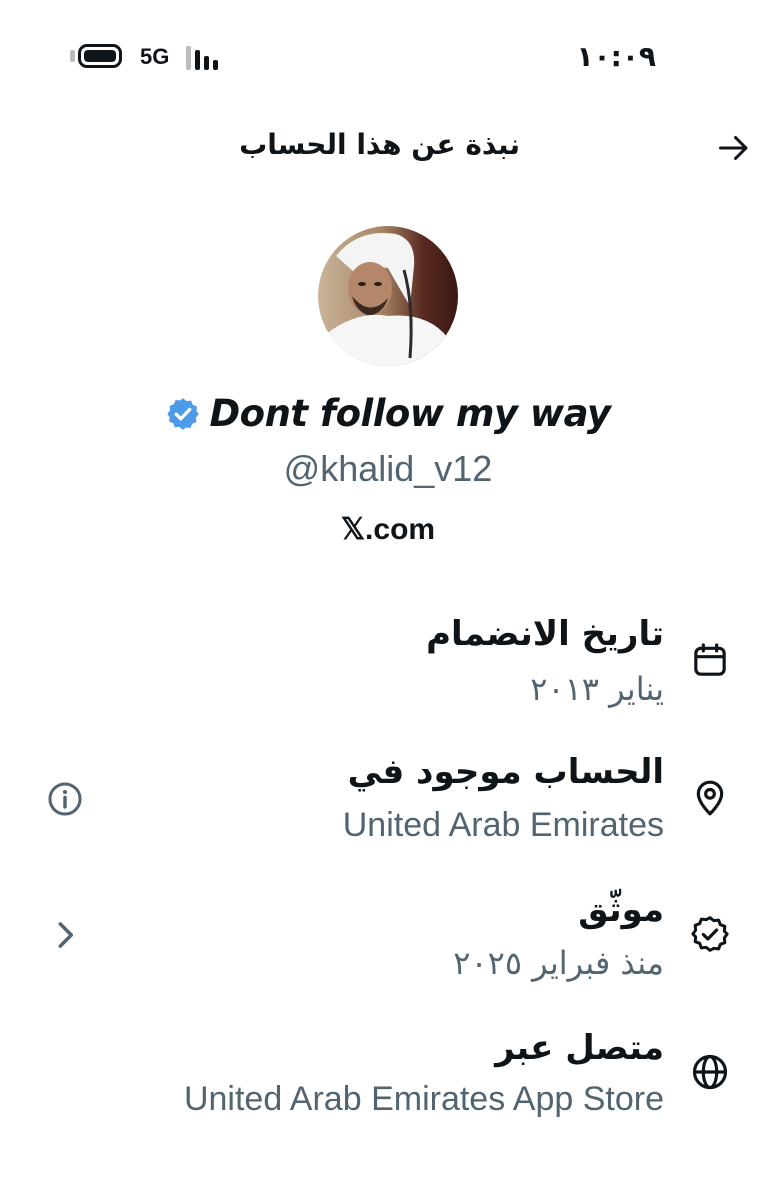  I want to click on joined-value: يناير ٢٠١٣, so click(597, 689).